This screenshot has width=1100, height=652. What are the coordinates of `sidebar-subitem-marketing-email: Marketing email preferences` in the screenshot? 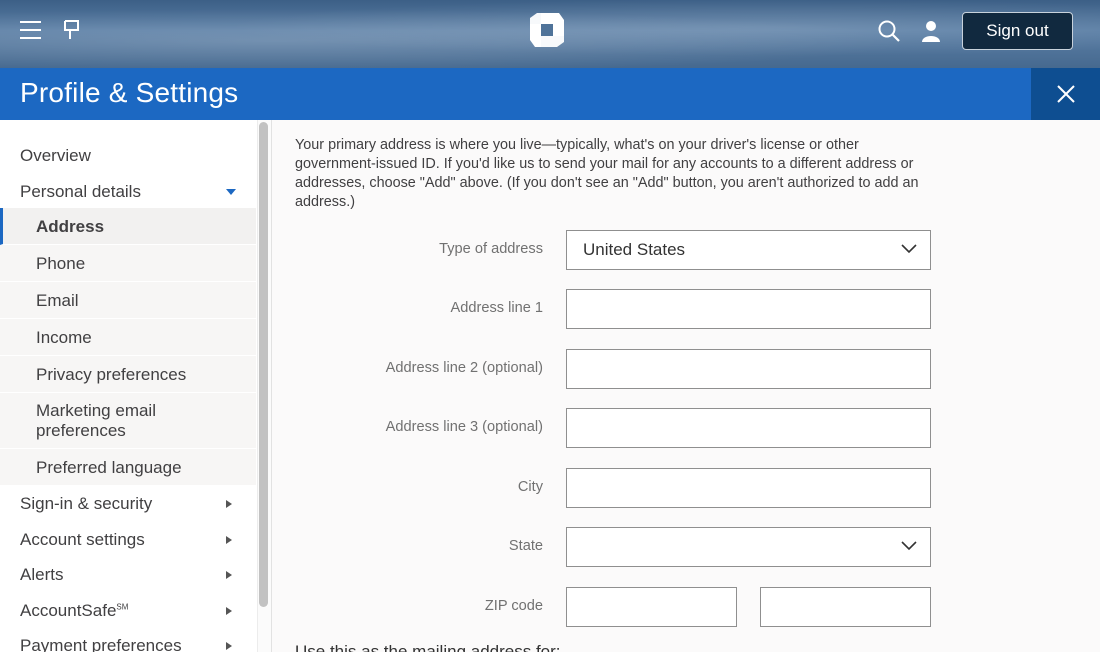 It's located at (128, 421).